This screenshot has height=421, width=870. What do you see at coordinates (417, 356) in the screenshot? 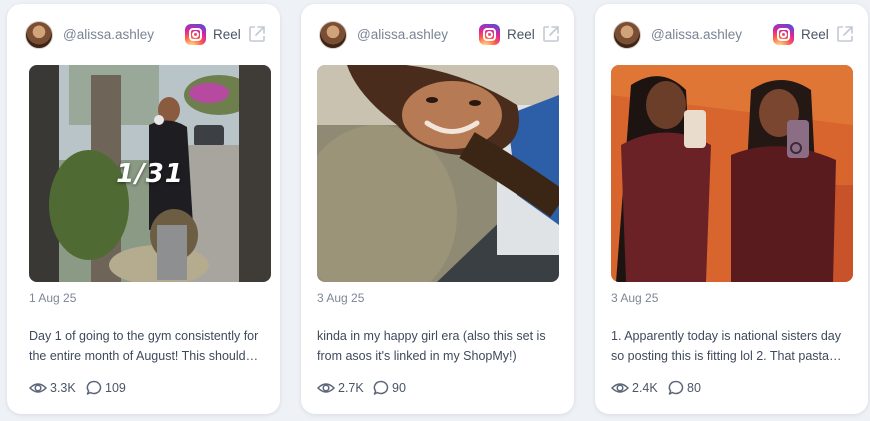
I see `caption-line: from asos it's linked in my ShopMy!)` at bounding box center [417, 356].